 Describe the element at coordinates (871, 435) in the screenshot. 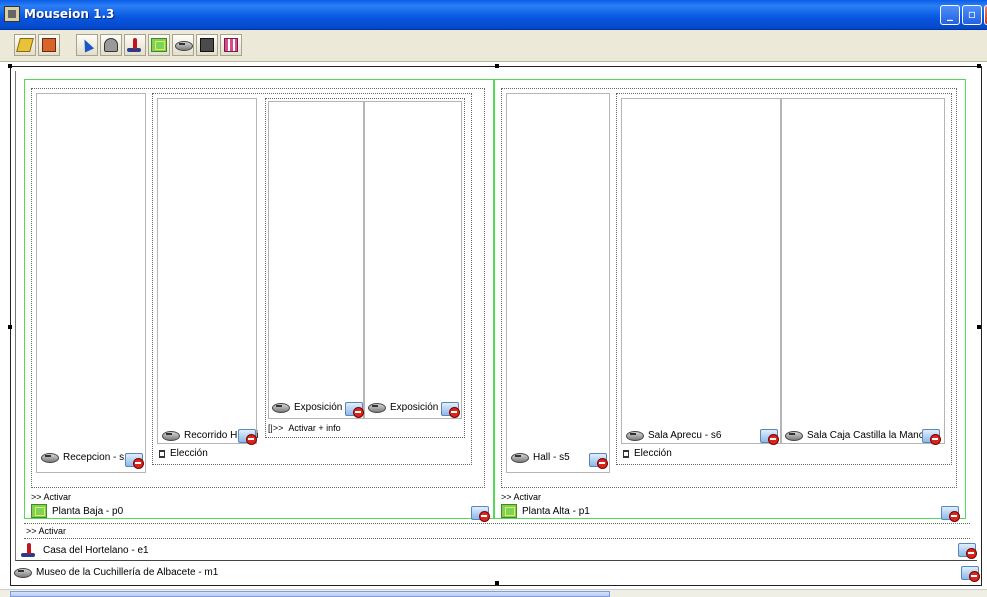

I see `stand-label: Sala Caja Castilla la Mancha` at that location.